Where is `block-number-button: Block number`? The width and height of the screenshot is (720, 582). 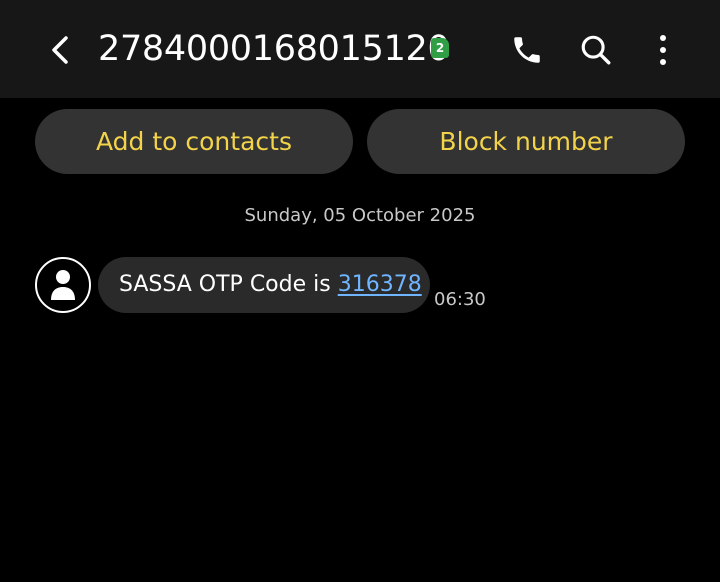 block-number-button: Block number is located at coordinates (526, 141).